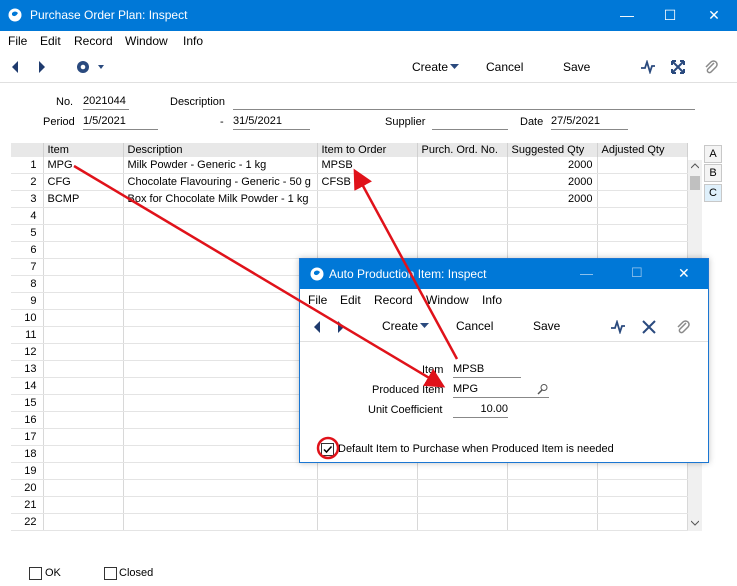 This screenshot has height=586, width=737. I want to click on annotation-arrow-mpsb, so click(406, 264).